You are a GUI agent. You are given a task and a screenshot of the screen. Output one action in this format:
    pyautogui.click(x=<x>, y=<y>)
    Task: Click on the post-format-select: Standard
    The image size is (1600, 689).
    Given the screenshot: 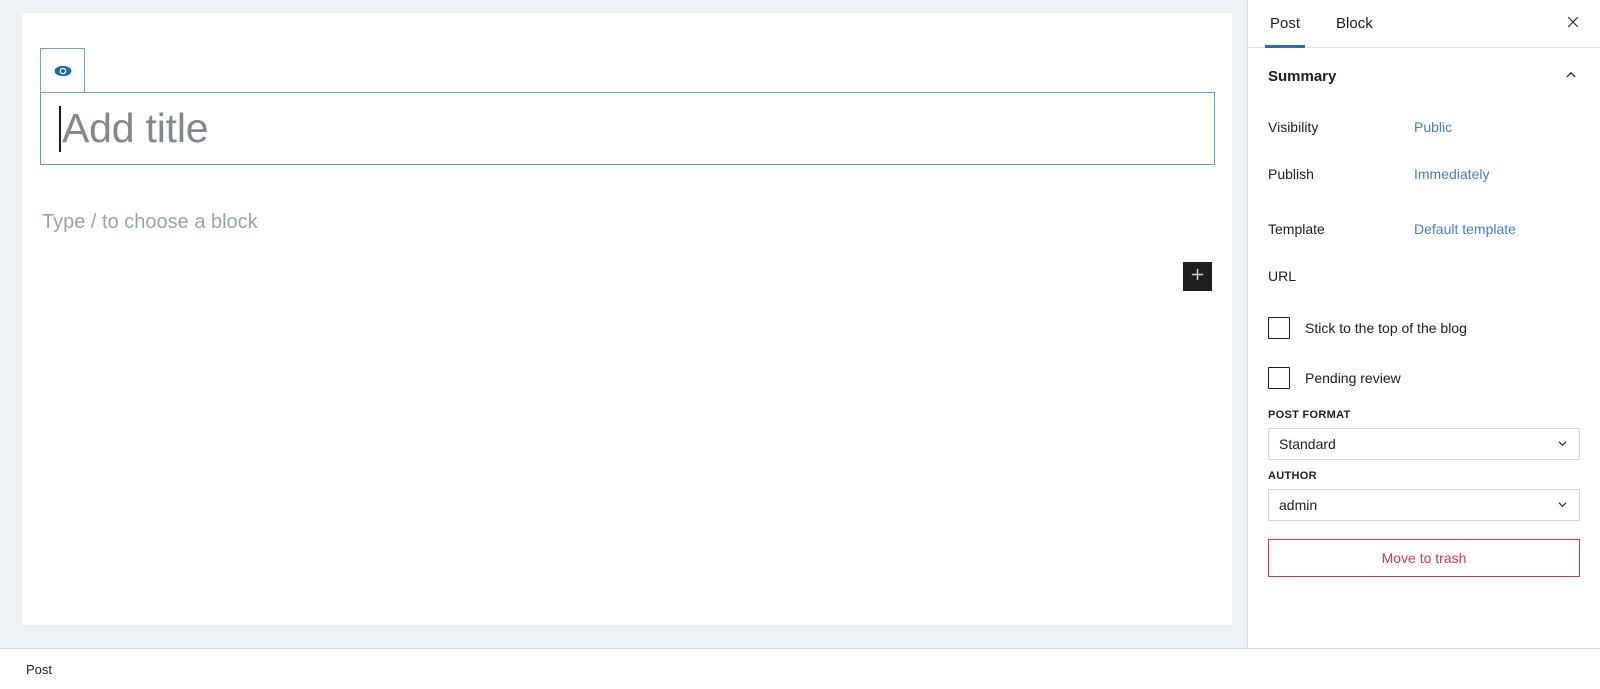 What is the action you would take?
    pyautogui.click(x=1424, y=444)
    